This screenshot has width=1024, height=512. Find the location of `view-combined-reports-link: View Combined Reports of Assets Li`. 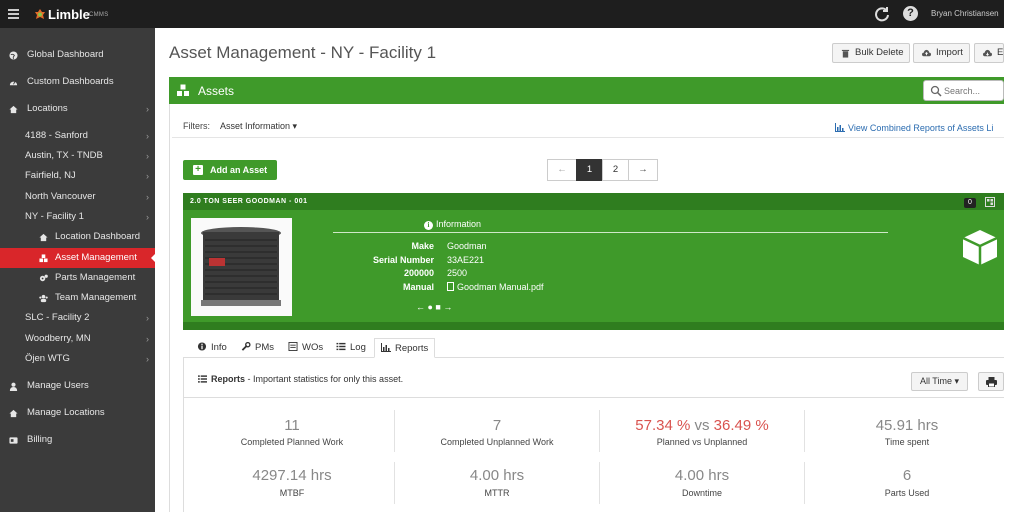

view-combined-reports-link: View Combined Reports of Assets Li is located at coordinates (914, 128).